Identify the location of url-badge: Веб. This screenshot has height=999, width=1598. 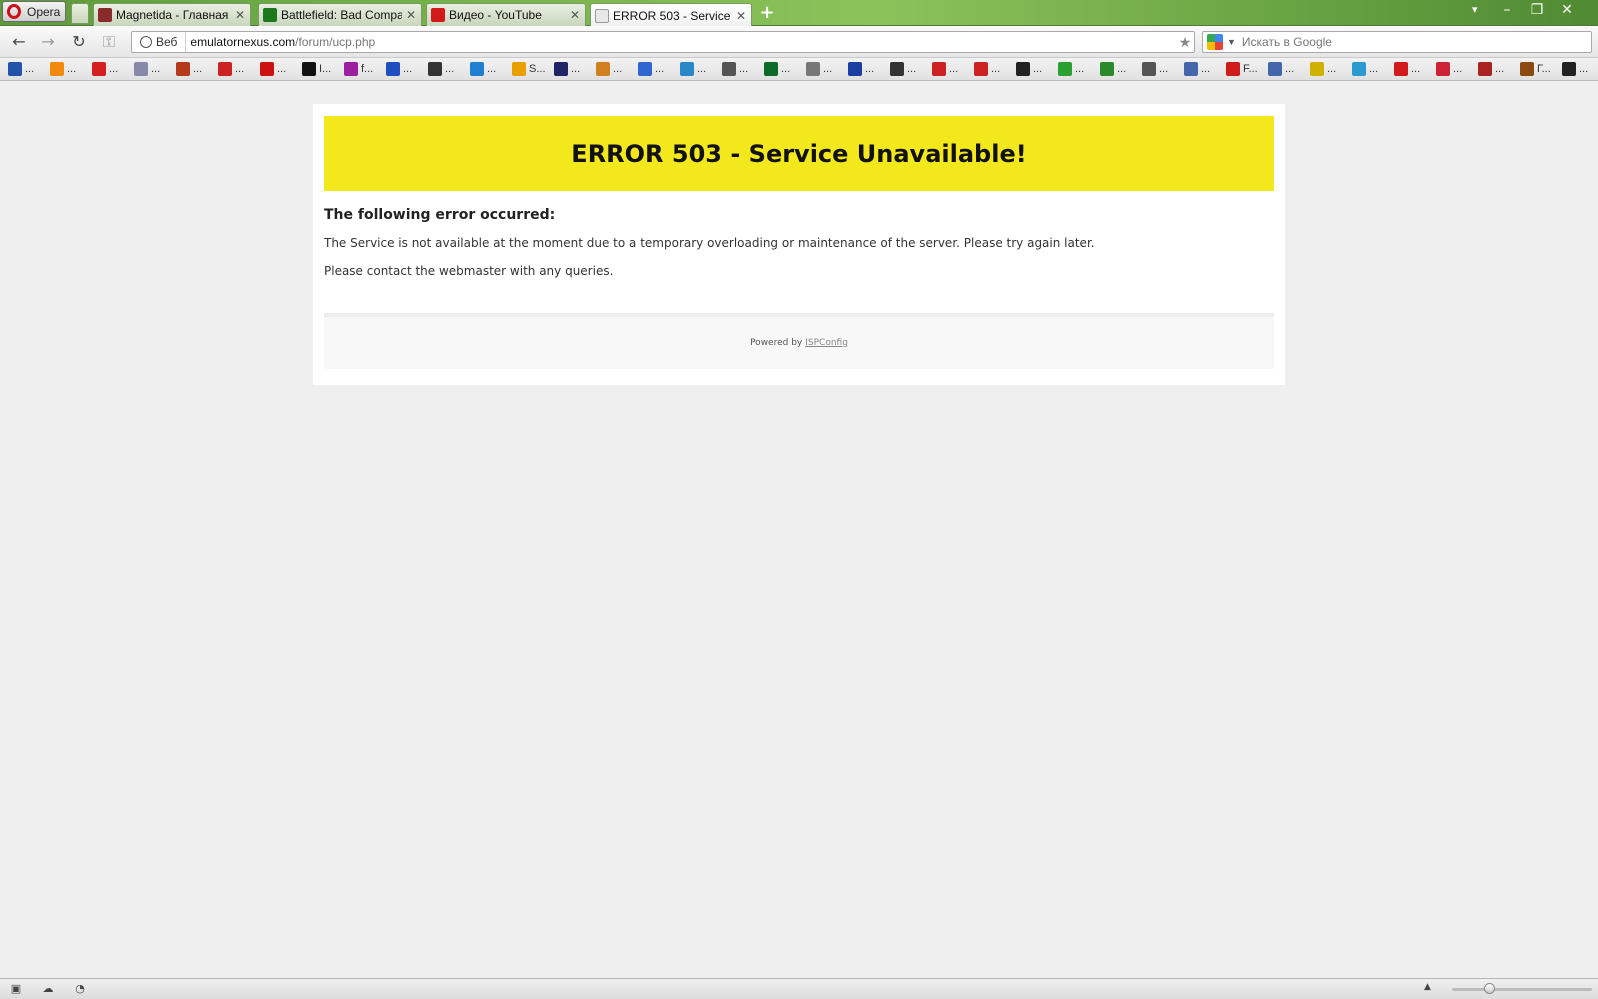
(159, 42).